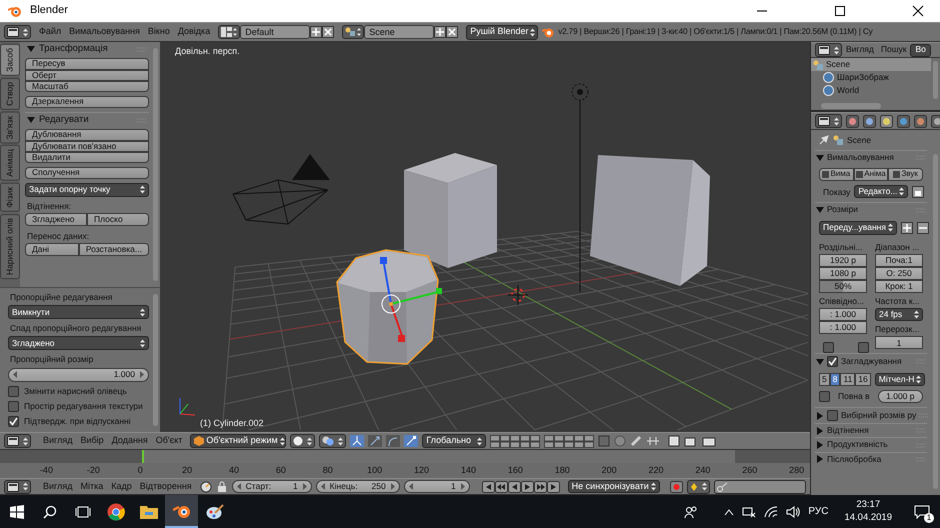  I want to click on number-field: : 1.000, so click(843, 327).